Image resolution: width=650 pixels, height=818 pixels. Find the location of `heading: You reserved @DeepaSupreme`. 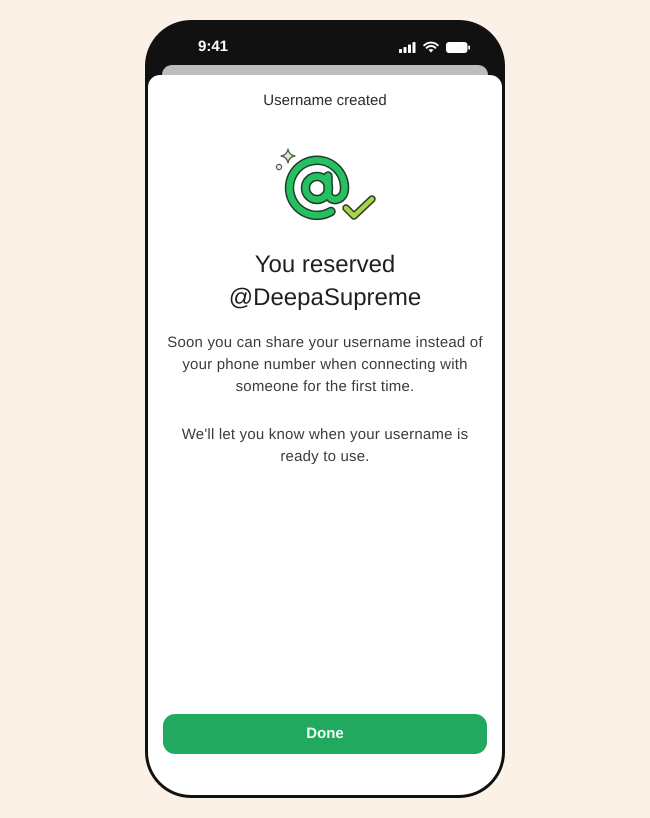

heading: You reserved @DeepaSupreme is located at coordinates (325, 281).